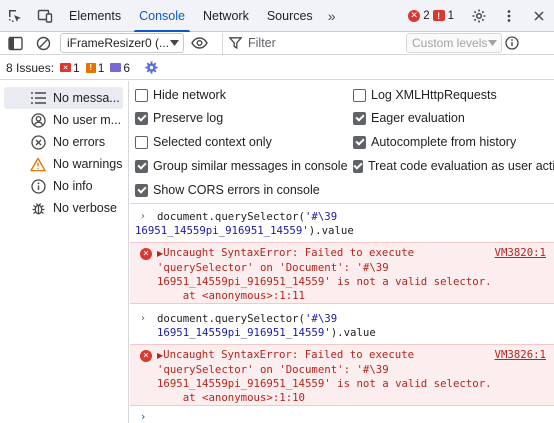  Describe the element at coordinates (66, 67) in the screenshot. I see `error-issue-icon: ✕` at that location.